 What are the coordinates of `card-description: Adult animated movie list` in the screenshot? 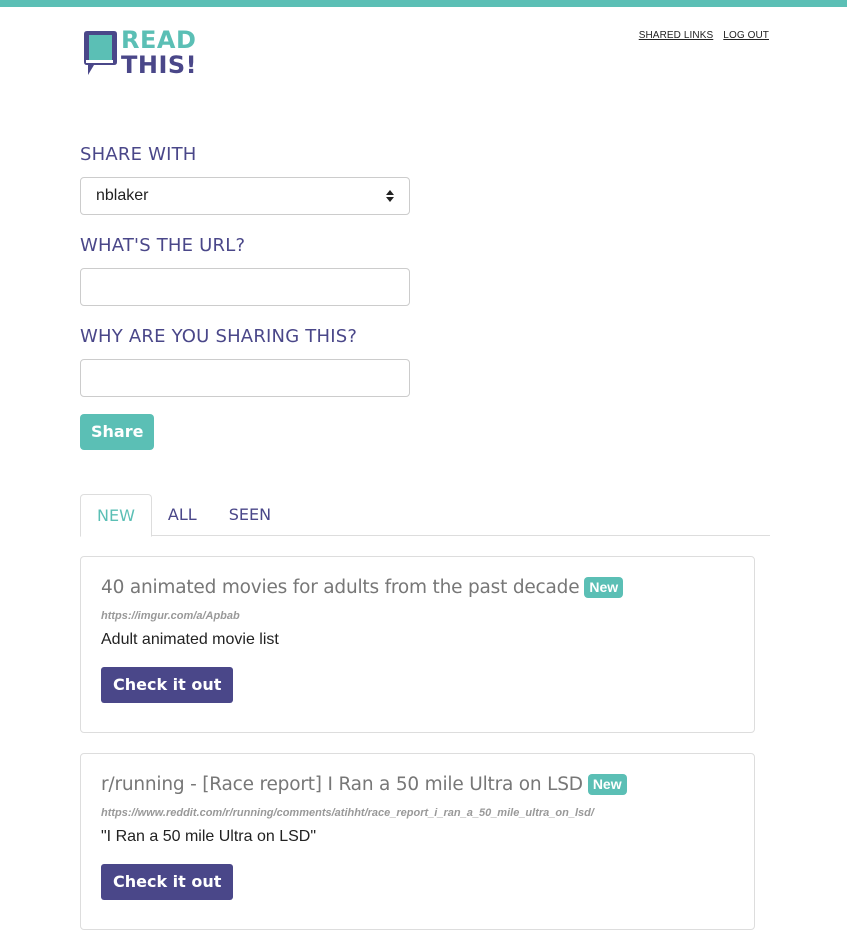 It's located at (190, 639).